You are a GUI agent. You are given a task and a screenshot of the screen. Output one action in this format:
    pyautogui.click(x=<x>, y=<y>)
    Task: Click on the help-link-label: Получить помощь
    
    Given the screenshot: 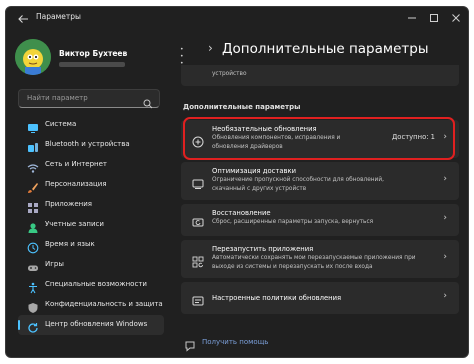 What is the action you would take?
    pyautogui.click(x=235, y=342)
    